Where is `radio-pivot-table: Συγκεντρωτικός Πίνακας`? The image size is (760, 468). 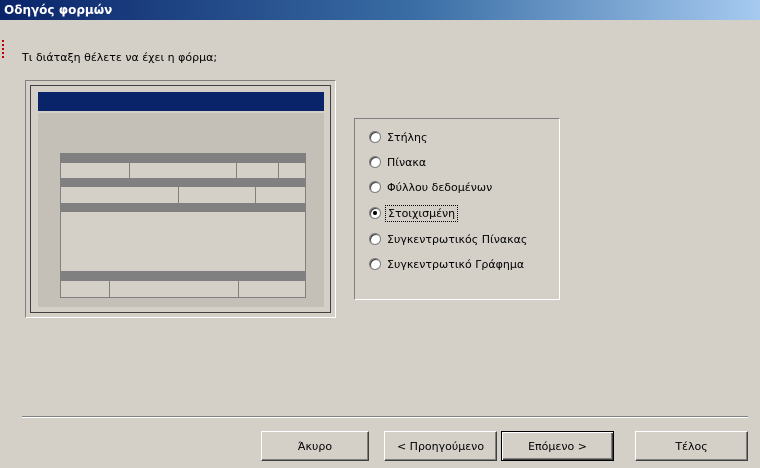
radio-pivot-table: Συγκεντρωτικός Πίνακας is located at coordinates (448, 239).